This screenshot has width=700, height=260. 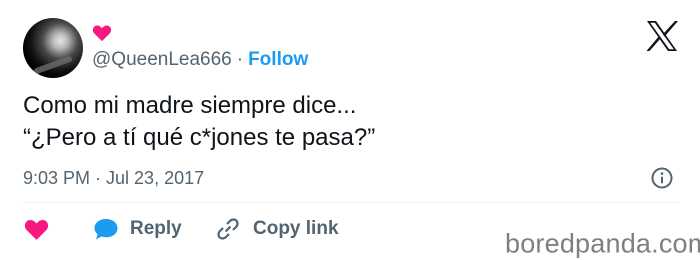 What do you see at coordinates (228, 229) in the screenshot?
I see `link-icon` at bounding box center [228, 229].